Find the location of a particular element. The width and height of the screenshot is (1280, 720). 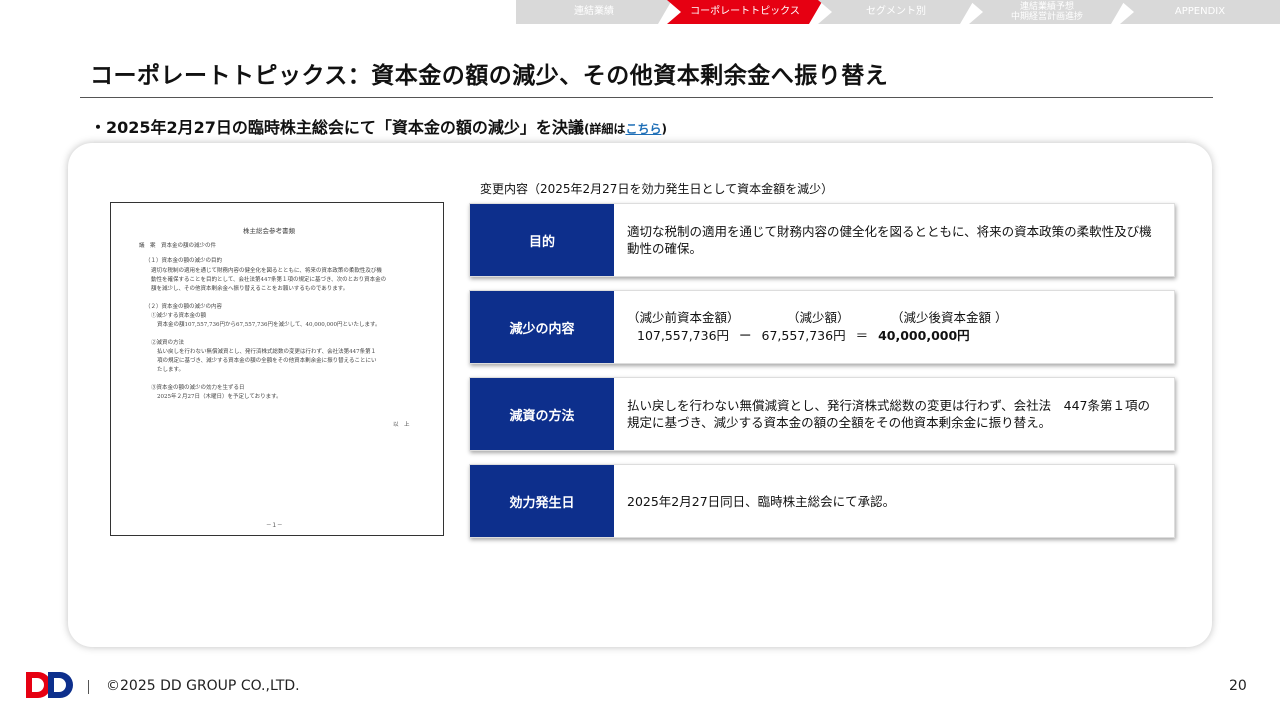

tab-segments: セグメント別 is located at coordinates (896, 12).